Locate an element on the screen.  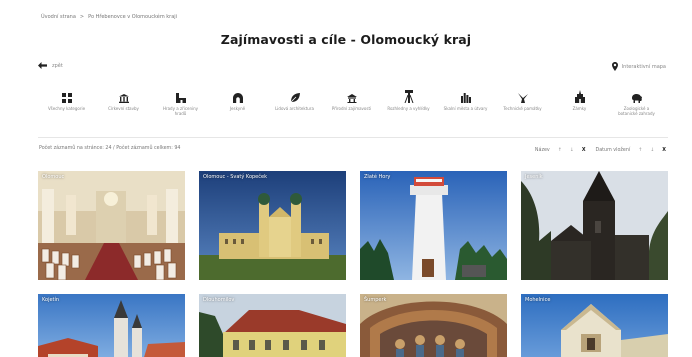
arrow-left-icon is located at coordinates (42, 65).